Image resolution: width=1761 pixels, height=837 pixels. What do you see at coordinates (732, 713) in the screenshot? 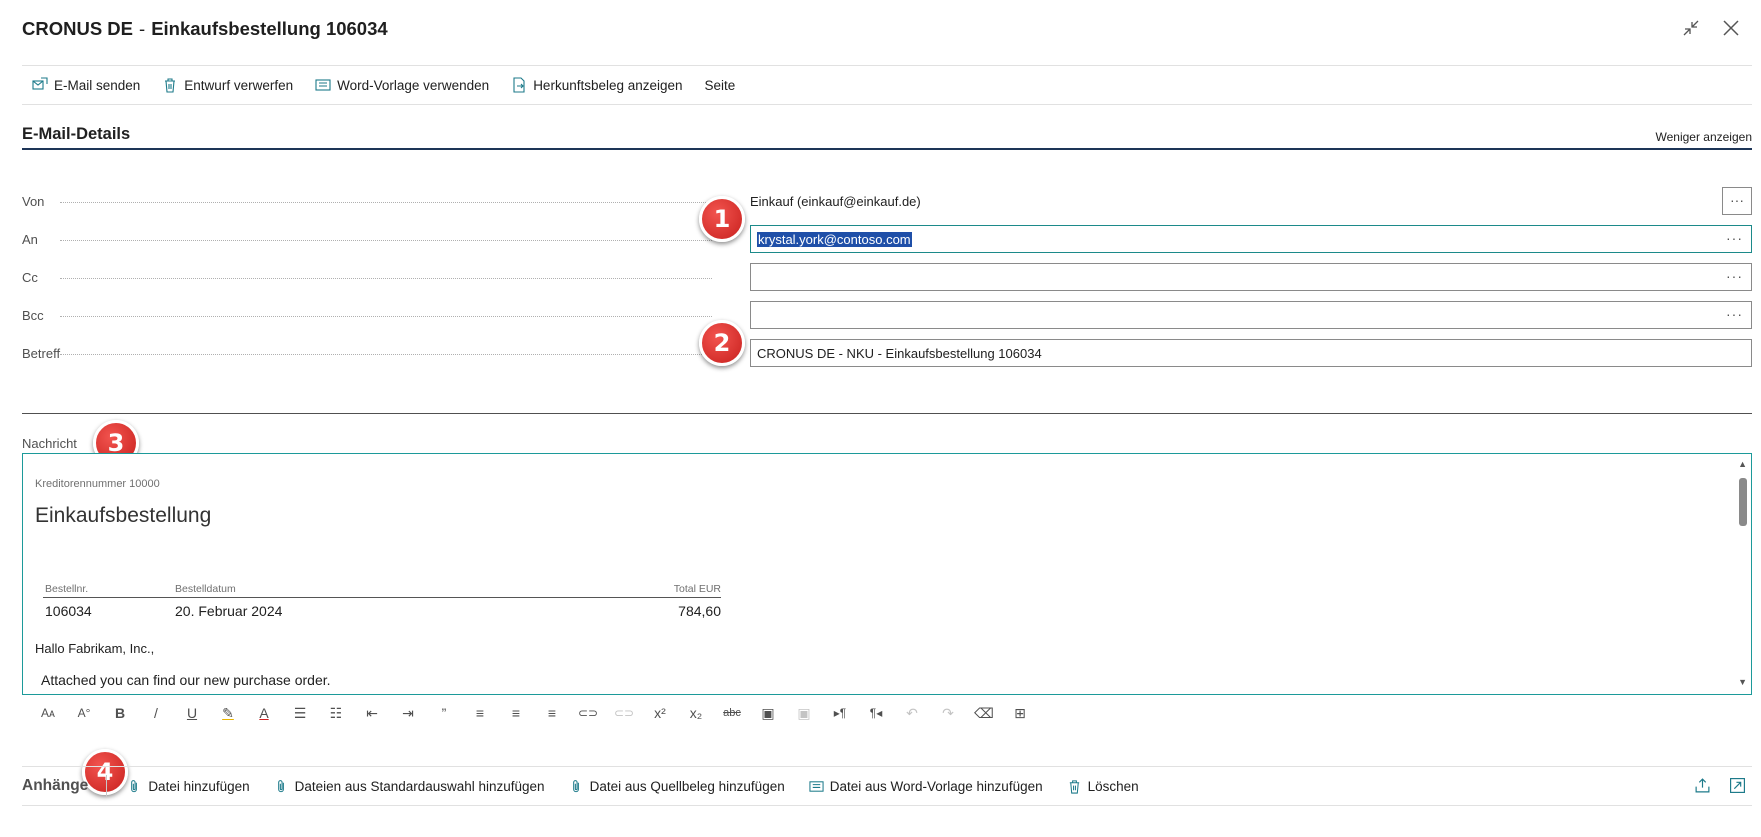
I see `strikethrough-icon: abc` at bounding box center [732, 713].